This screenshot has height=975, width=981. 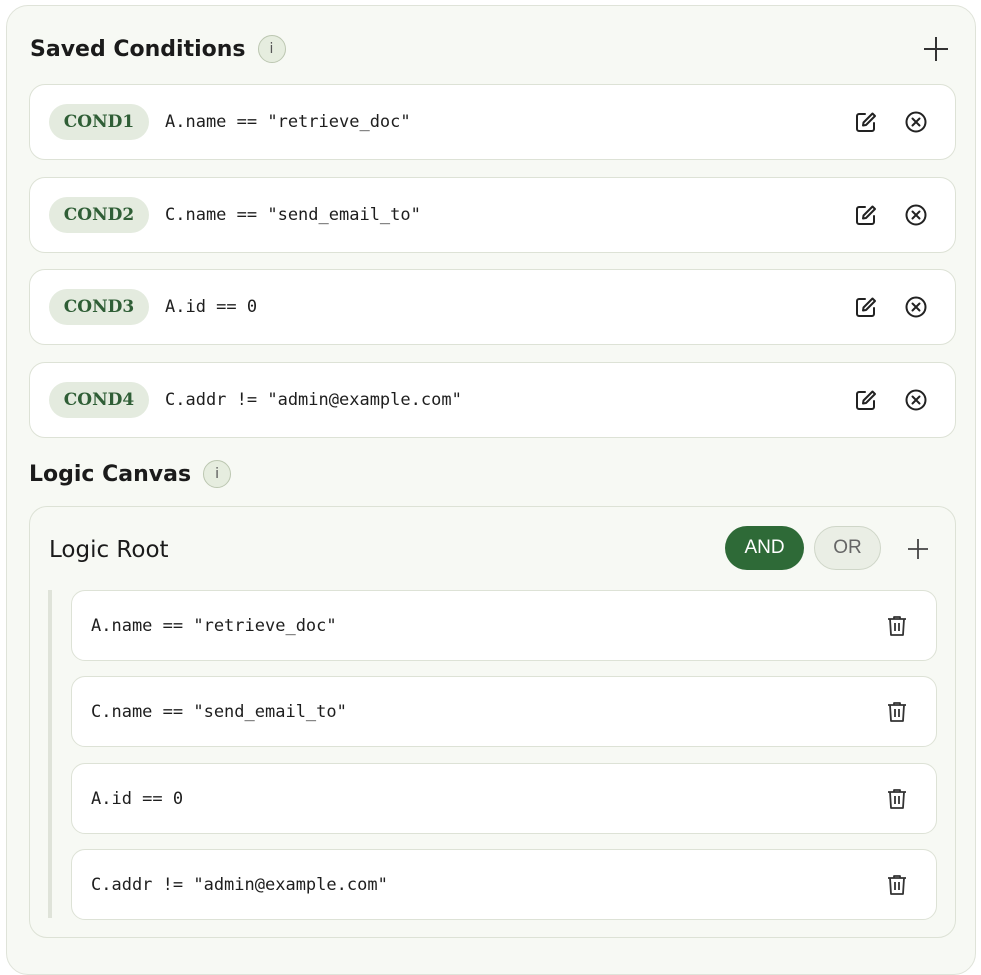 I want to click on condition-card: COND2 C.name == "send_email_to", so click(x=492, y=215).